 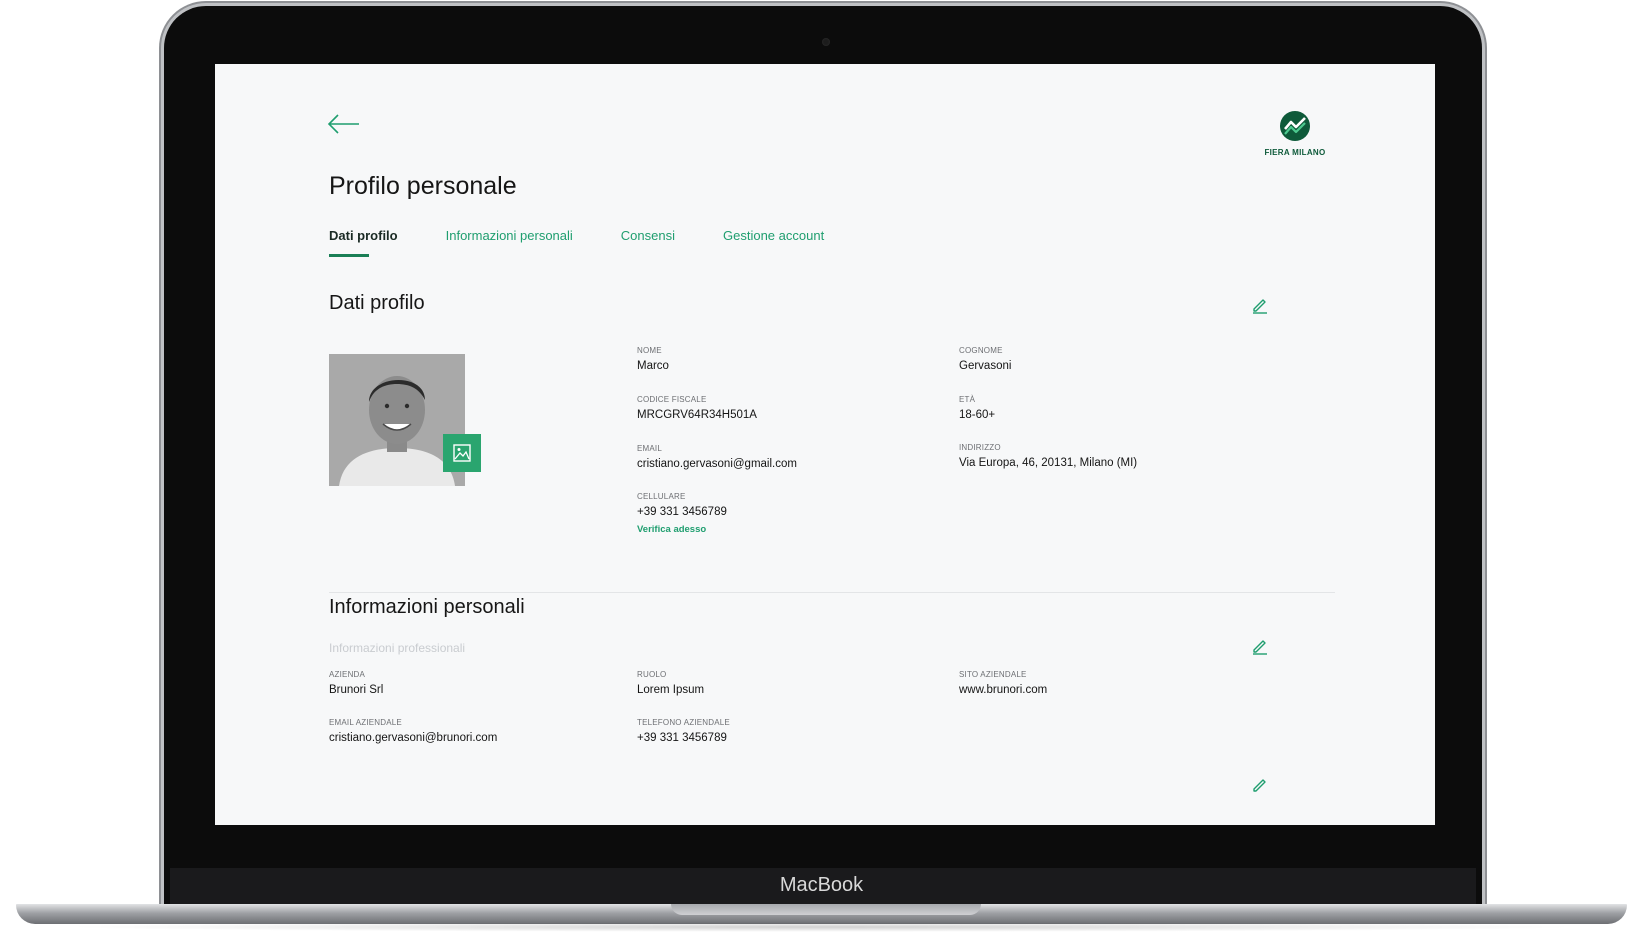 What do you see at coordinates (377, 303) in the screenshot?
I see `section-title-dati-profilo: Dati profilo` at bounding box center [377, 303].